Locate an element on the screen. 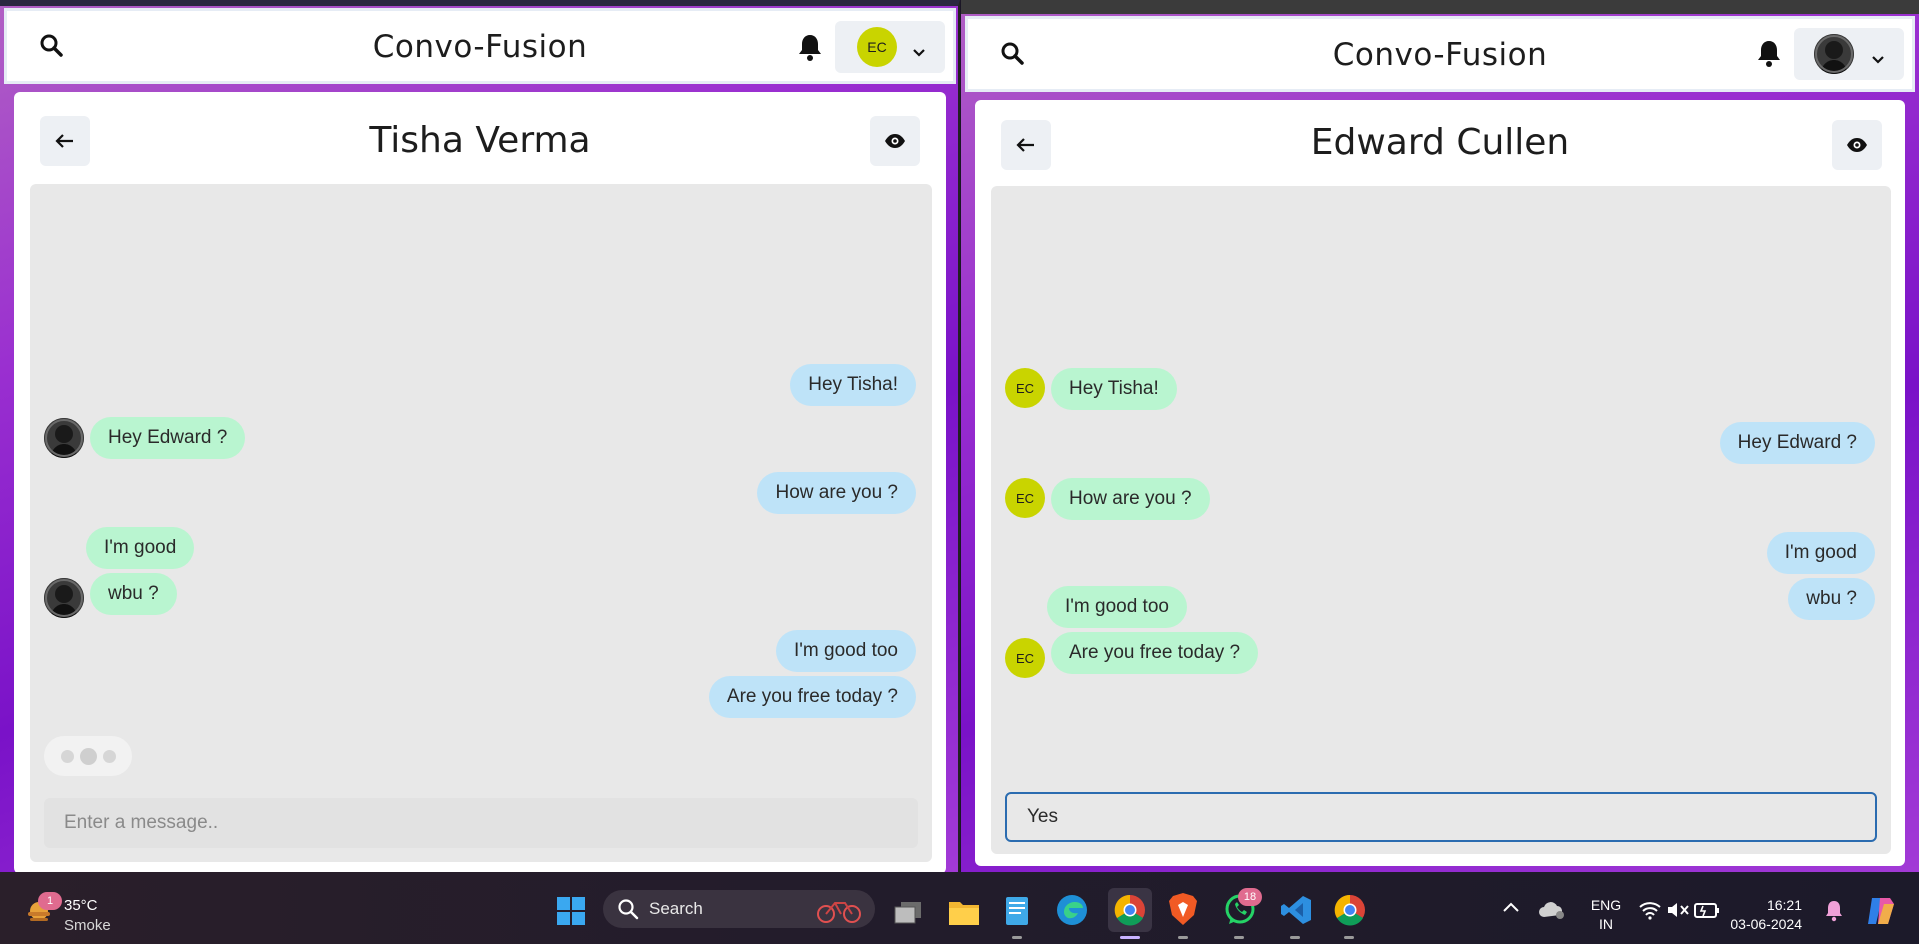  clock-time: 16:21 is located at coordinates (1766, 905).